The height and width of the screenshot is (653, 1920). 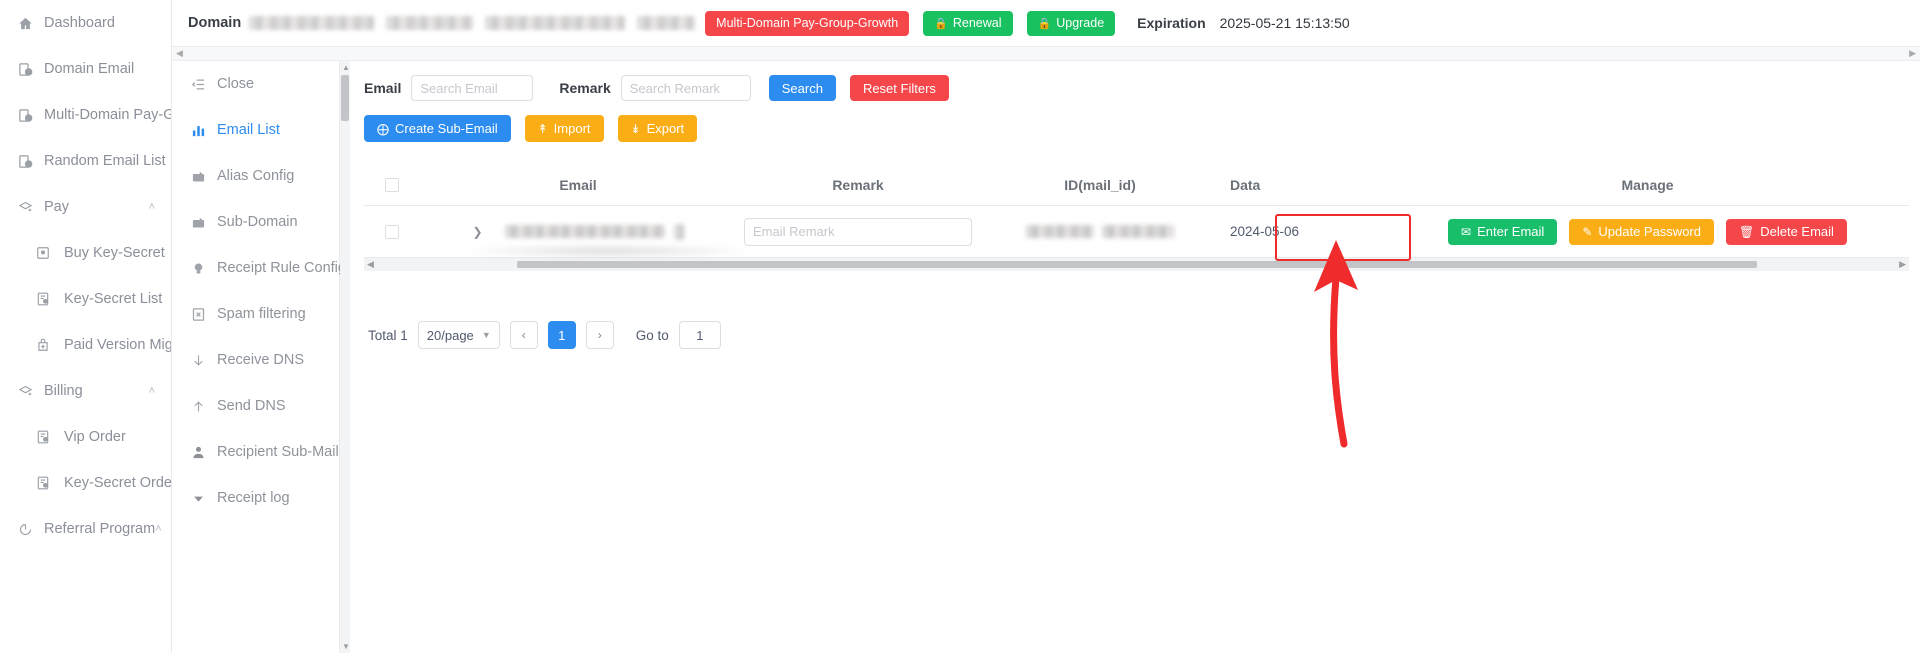 I want to click on sidebar-item-buy-key-secret: Buy Key-Secret, so click(x=85, y=253).